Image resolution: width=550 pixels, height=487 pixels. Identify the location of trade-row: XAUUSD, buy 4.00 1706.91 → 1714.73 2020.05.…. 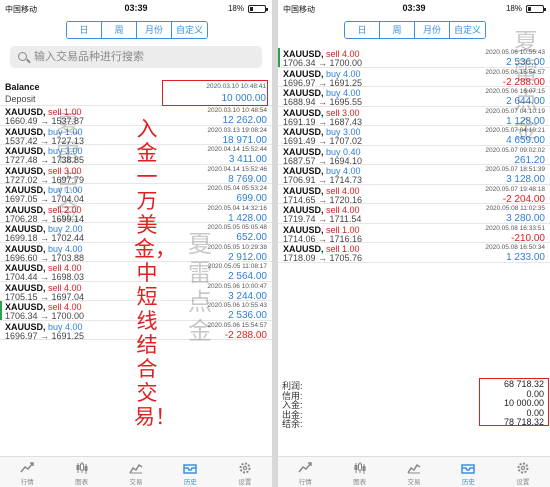
(414, 175).